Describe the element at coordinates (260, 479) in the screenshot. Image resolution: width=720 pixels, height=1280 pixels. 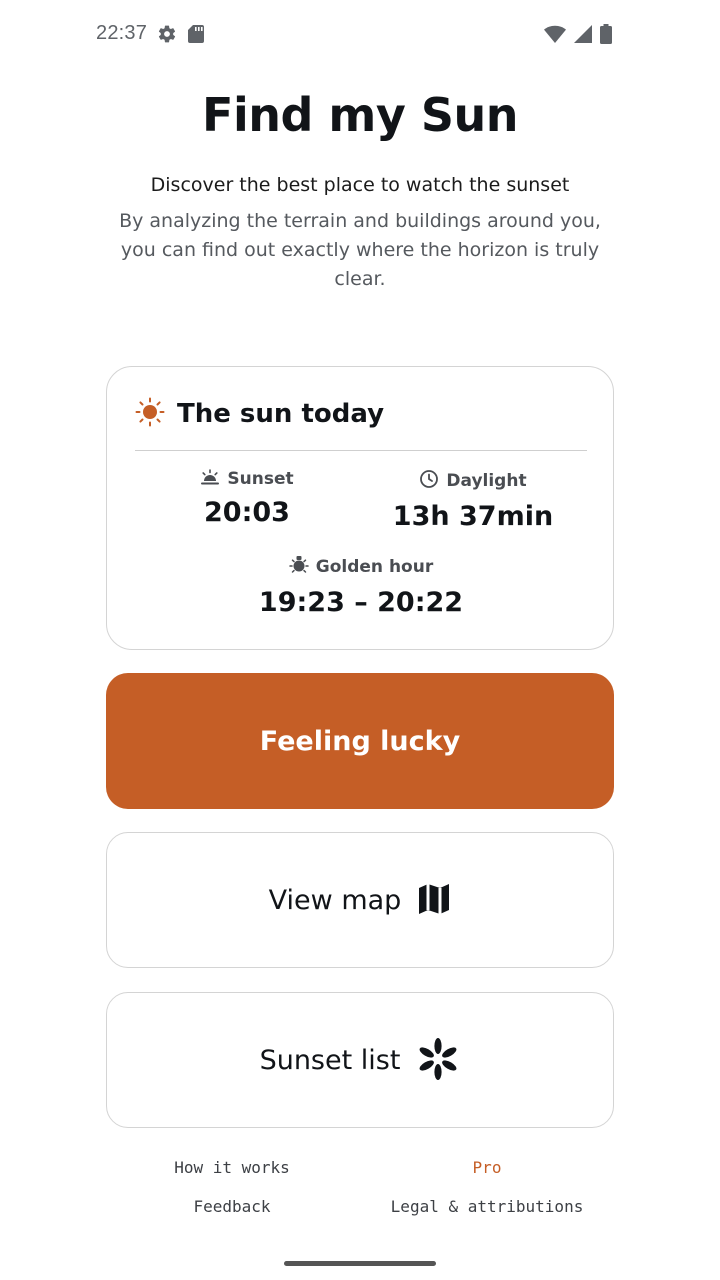
I see `sunset-label: Sunset` at that location.